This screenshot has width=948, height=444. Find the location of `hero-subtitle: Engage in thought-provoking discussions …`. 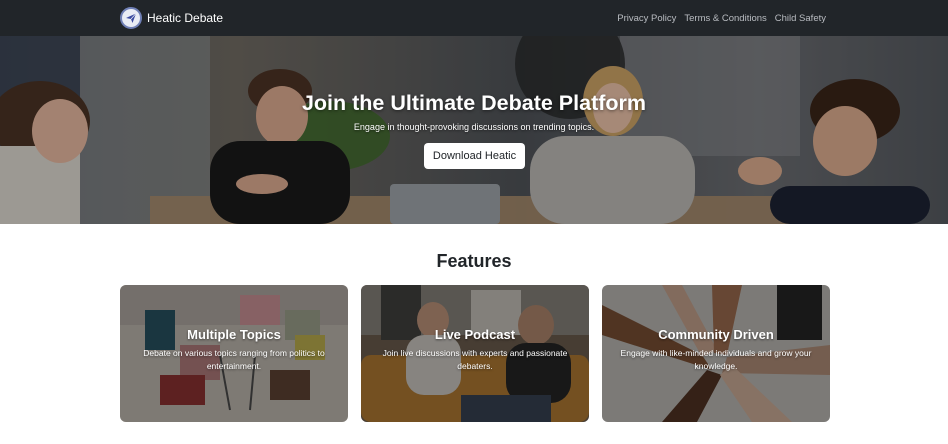

hero-subtitle: Engage in thought-provoking discussions … is located at coordinates (474, 127).